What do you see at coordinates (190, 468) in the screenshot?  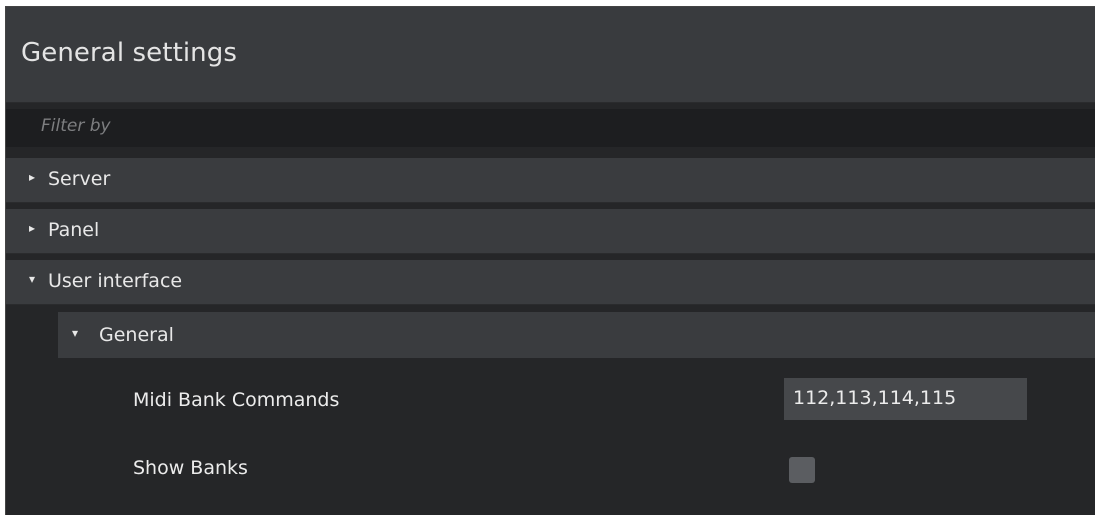 I see `show-banks-label: Show Banks` at bounding box center [190, 468].